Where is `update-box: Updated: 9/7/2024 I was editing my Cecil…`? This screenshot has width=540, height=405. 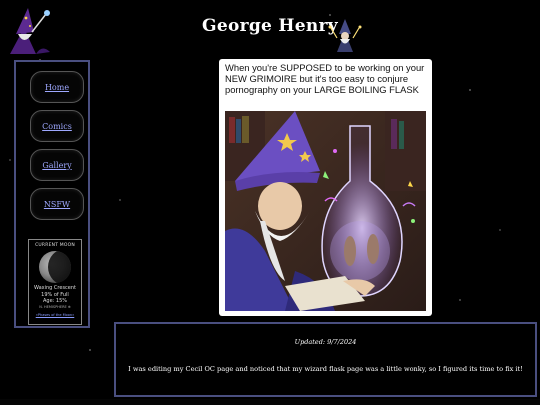
update-box: Updated: 9/7/2024 I was editing my Cecil… is located at coordinates (325, 359).